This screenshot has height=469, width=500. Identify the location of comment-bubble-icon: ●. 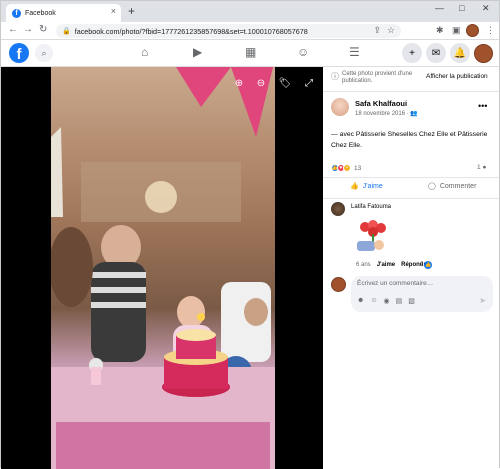
(484, 167).